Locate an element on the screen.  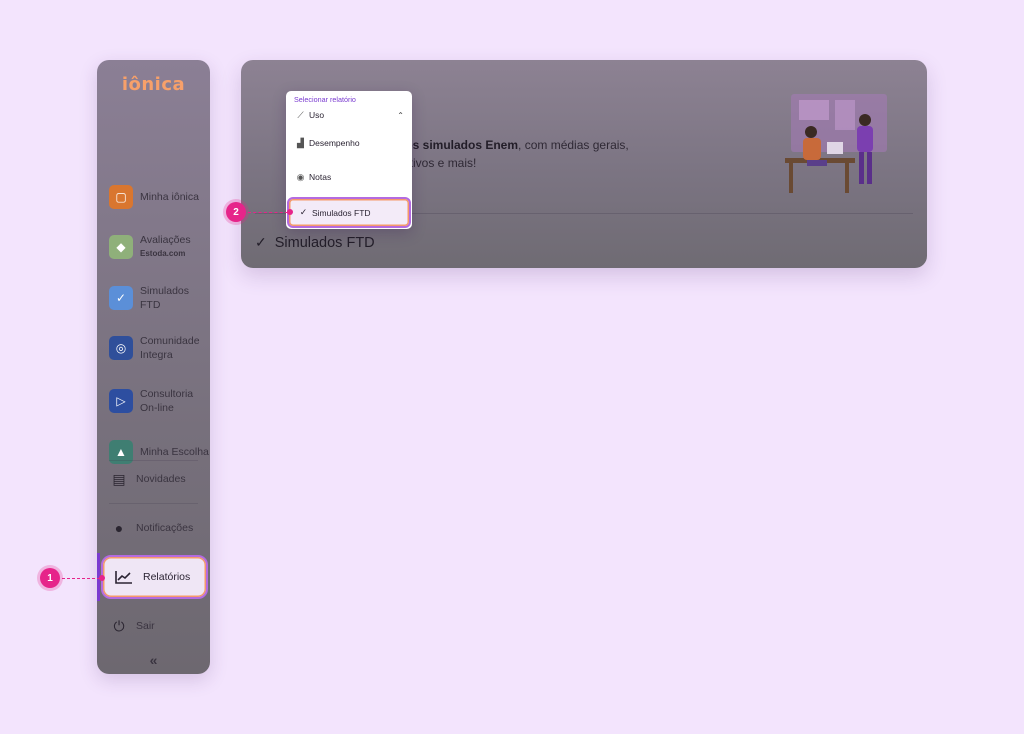
sidebar-item-avaliacoes: ◆ Avaliações Estoda.com is located at coordinates (153, 247).